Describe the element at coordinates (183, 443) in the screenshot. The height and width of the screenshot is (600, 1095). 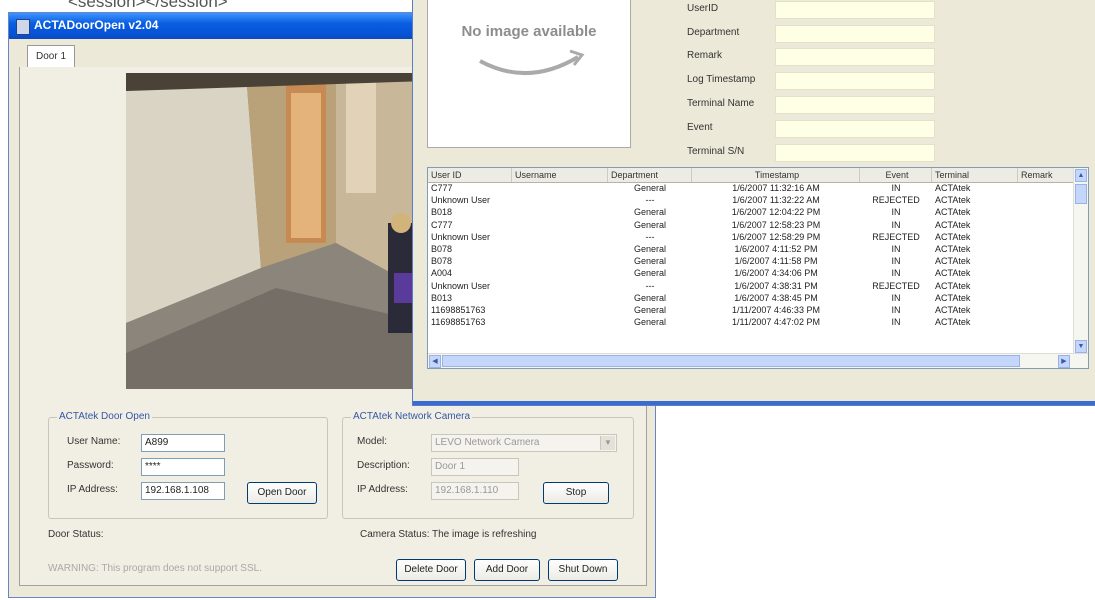
I see `user-name-input: A899` at that location.